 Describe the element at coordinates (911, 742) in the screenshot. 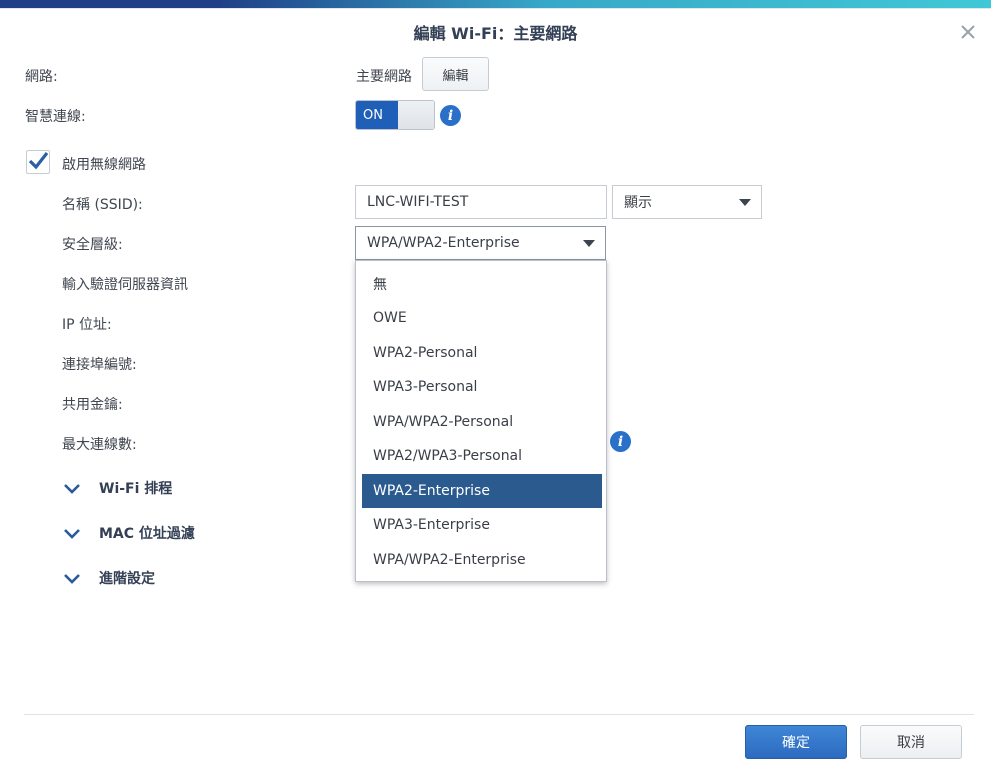

I see `cancel-button: 取消` at that location.